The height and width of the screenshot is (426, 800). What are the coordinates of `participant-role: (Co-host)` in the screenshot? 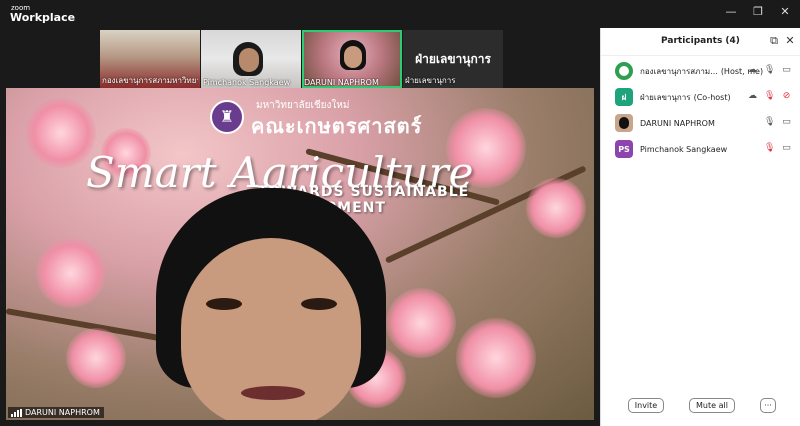 It's located at (712, 97).